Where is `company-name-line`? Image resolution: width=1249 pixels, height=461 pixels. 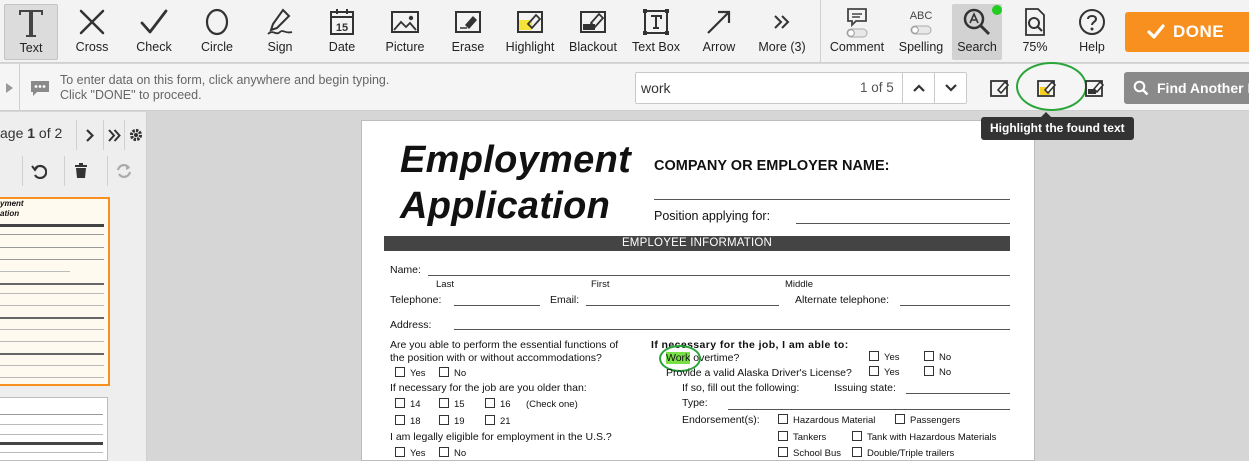 company-name-line is located at coordinates (832, 199).